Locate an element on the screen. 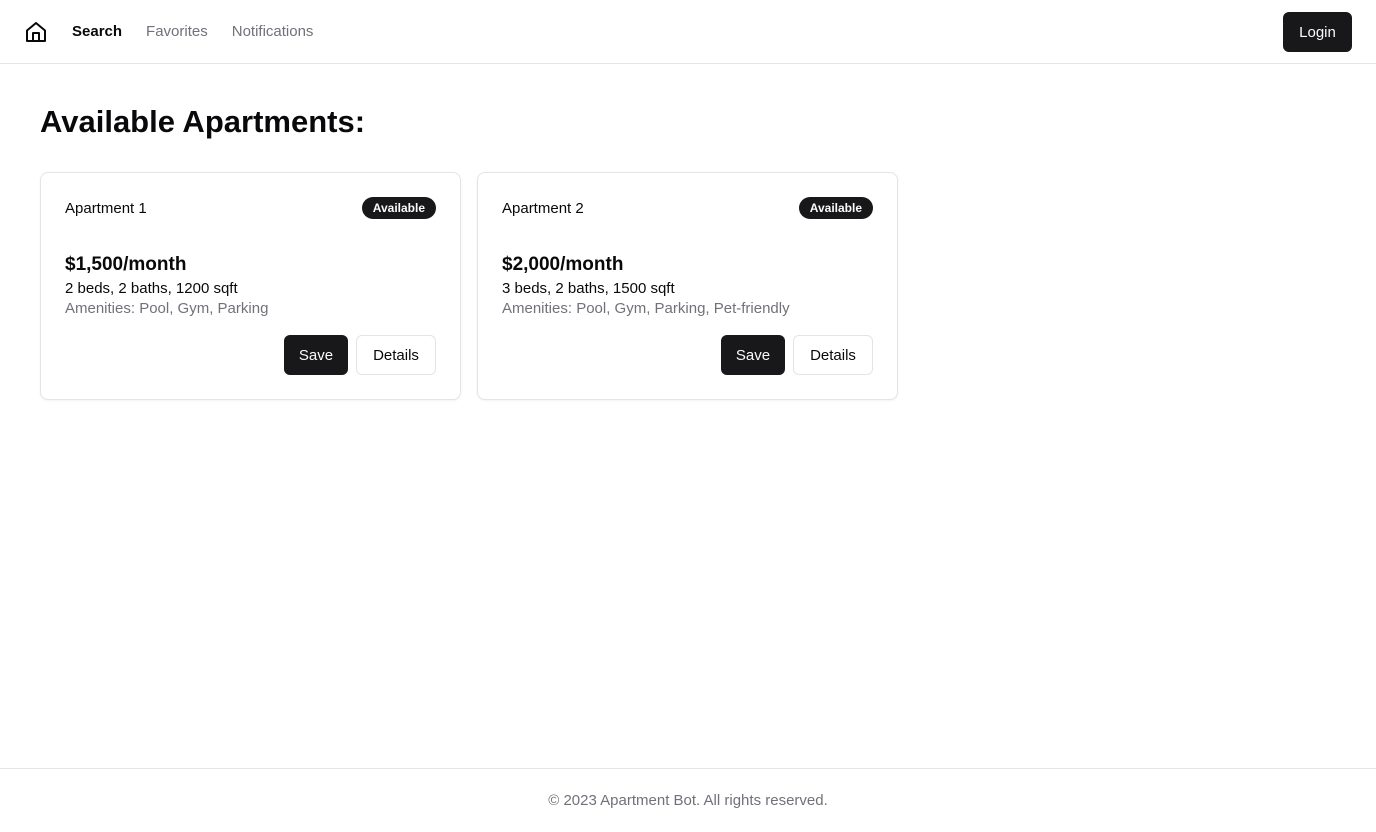  nav-favorites-link: Favorites is located at coordinates (177, 31).